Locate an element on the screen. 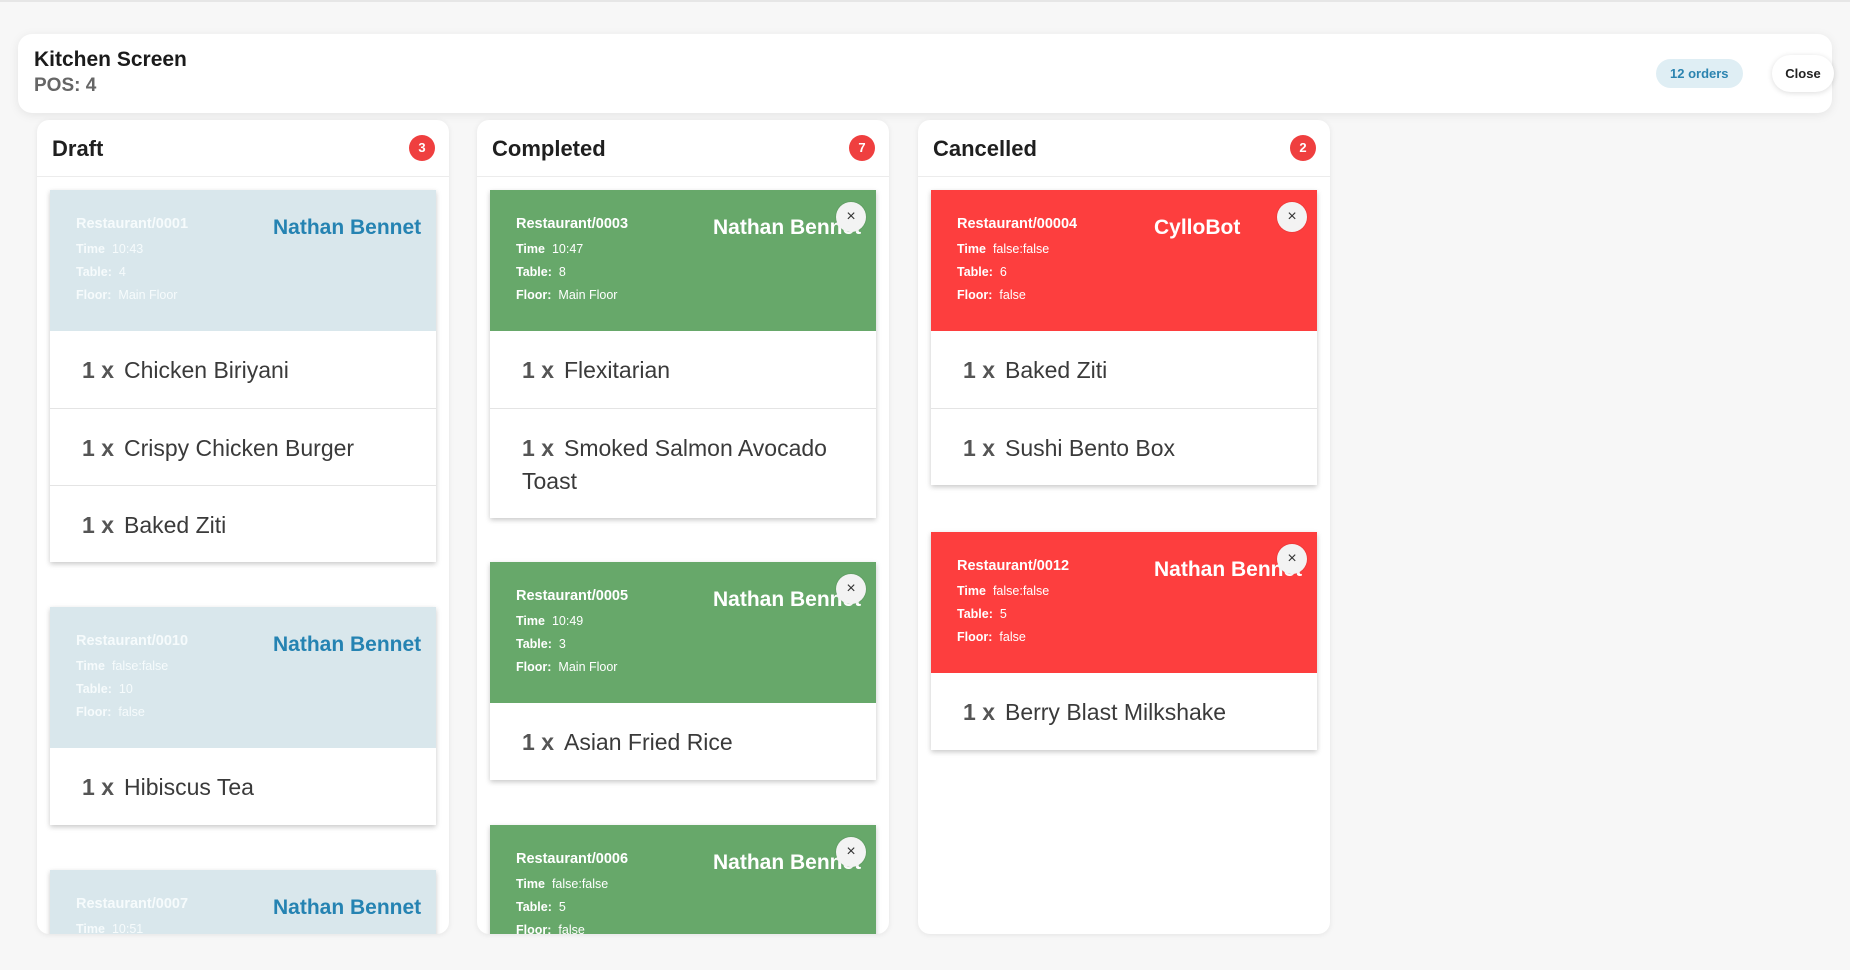 The image size is (1850, 970). order-card-header: Restaurant/0007 Time 10:51 Nathan Bennet is located at coordinates (243, 902).